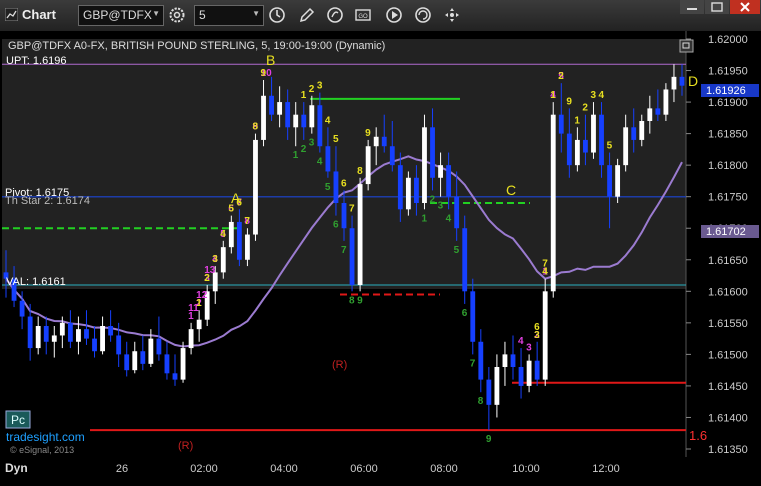 The height and width of the screenshot is (486, 761). Describe the element at coordinates (511, 190) in the screenshot. I see `wave-label-c: C` at that location.